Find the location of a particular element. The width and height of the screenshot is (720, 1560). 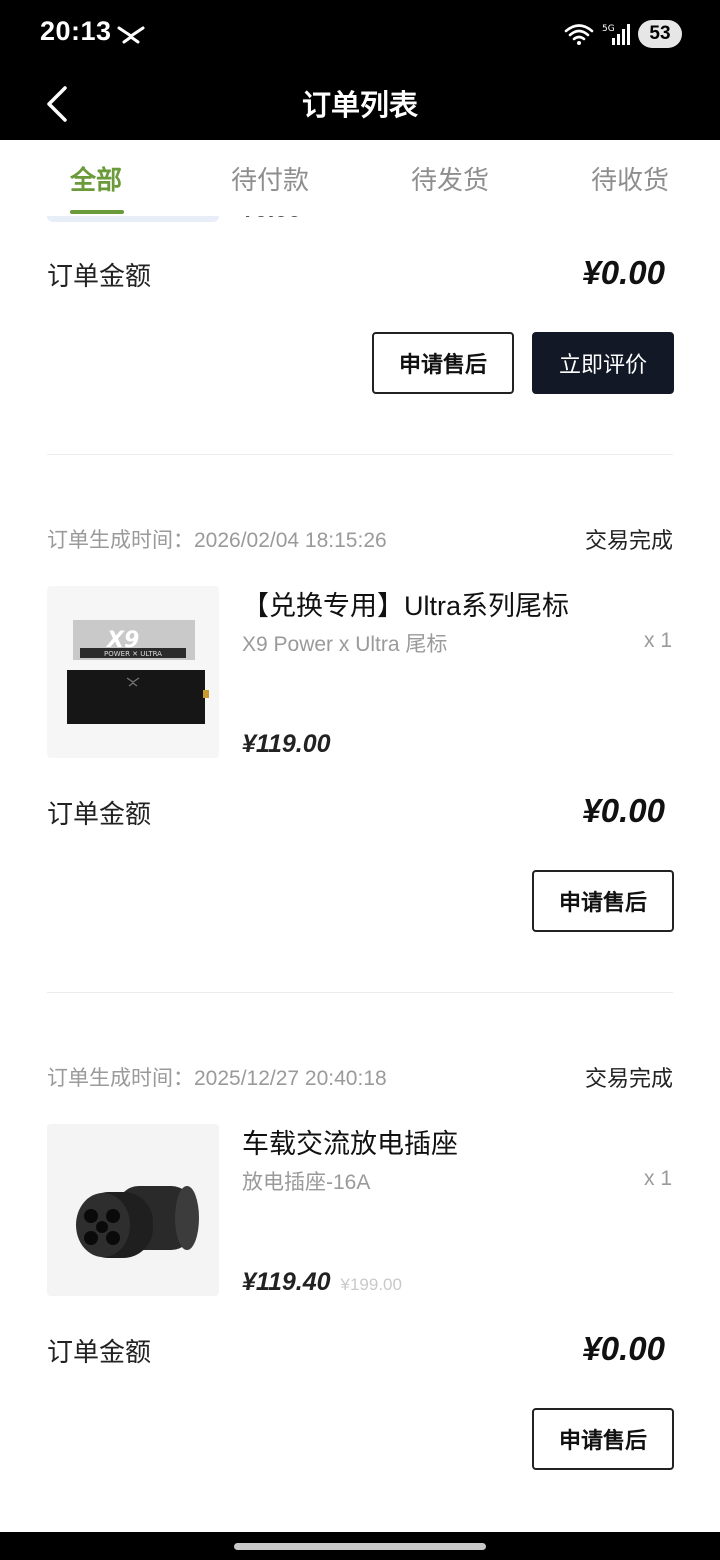

network-type: 5G is located at coordinates (608, 29).